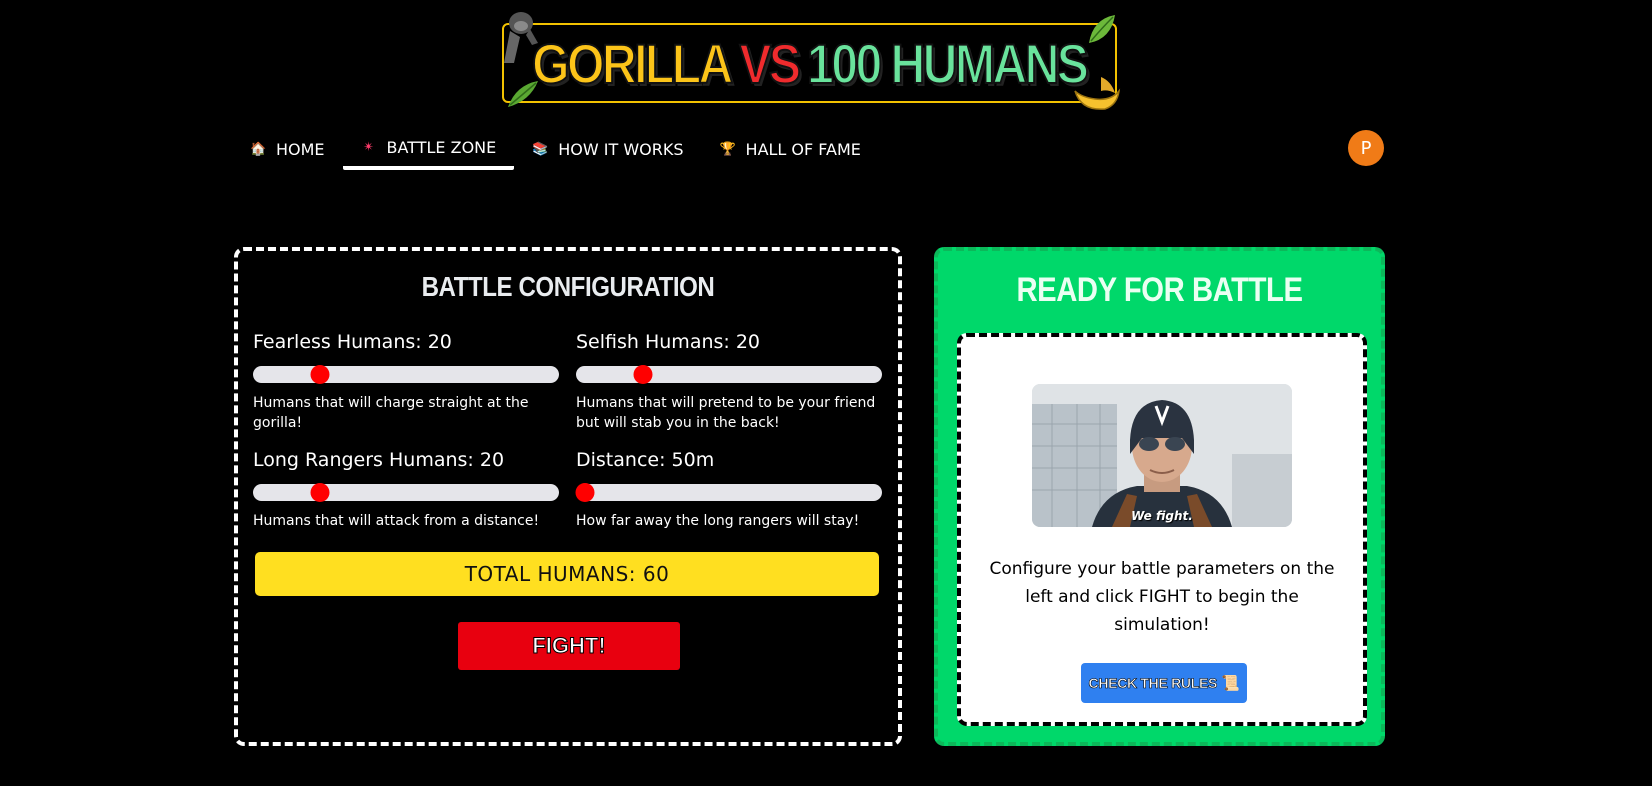 Image resolution: width=1652 pixels, height=786 pixels. Describe the element at coordinates (668, 342) in the screenshot. I see `selfish-humans-label: Selfish Humans: 20` at that location.